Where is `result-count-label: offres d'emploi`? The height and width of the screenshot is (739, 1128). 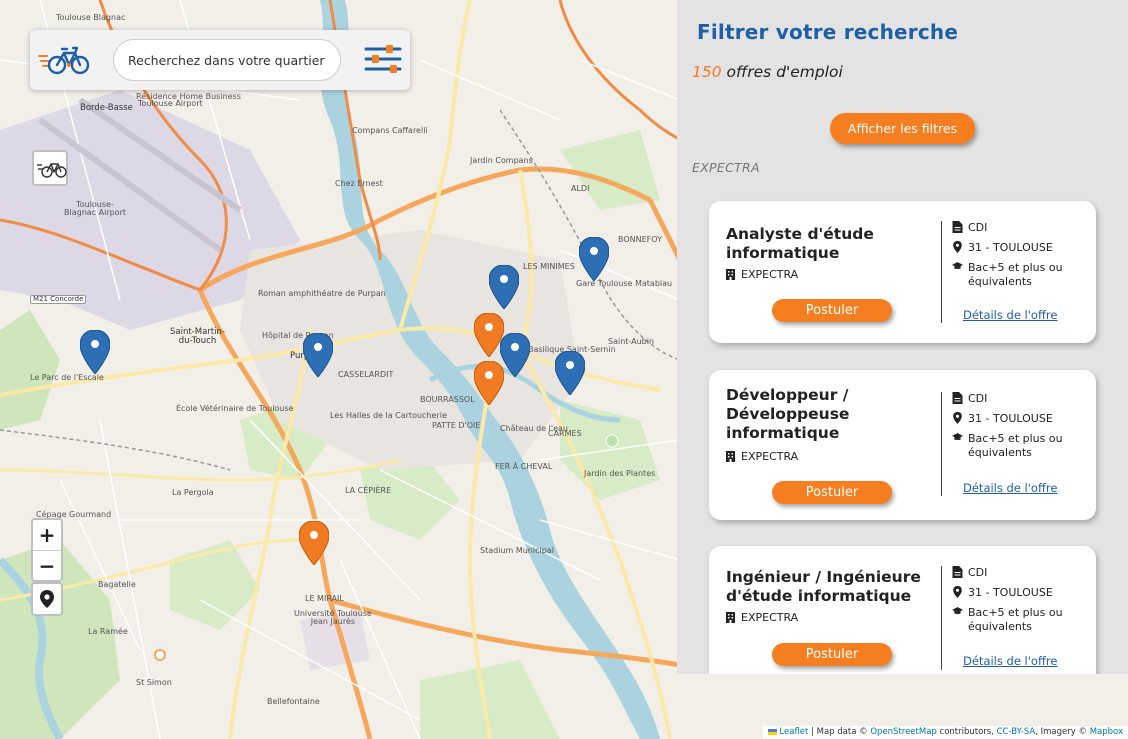
result-count-label: offres d'emploi is located at coordinates (784, 72).